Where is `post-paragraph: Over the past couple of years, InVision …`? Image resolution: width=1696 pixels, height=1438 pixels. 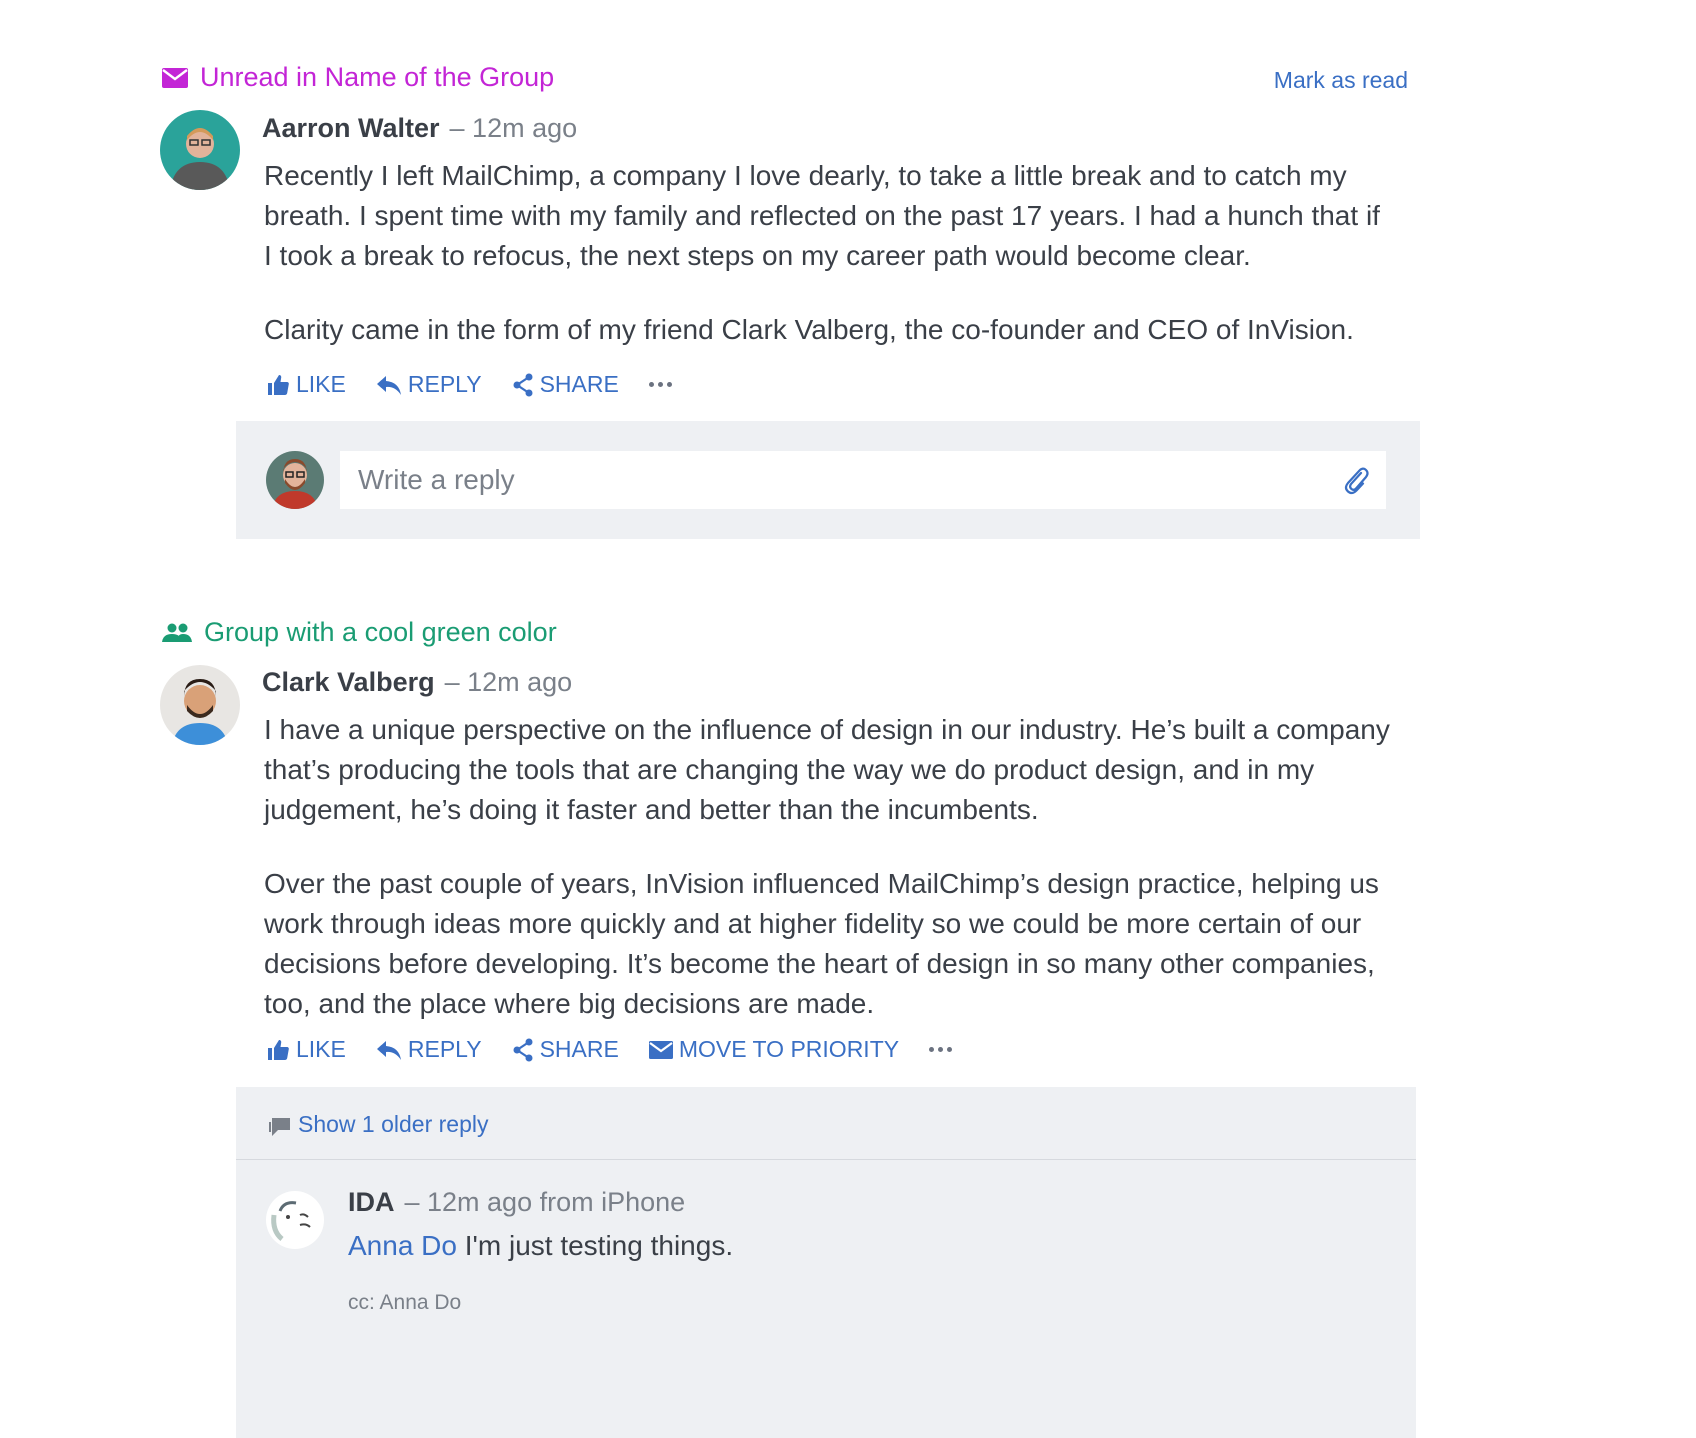
post-paragraph: Over the past couple of years, InVision … is located at coordinates (821, 943).